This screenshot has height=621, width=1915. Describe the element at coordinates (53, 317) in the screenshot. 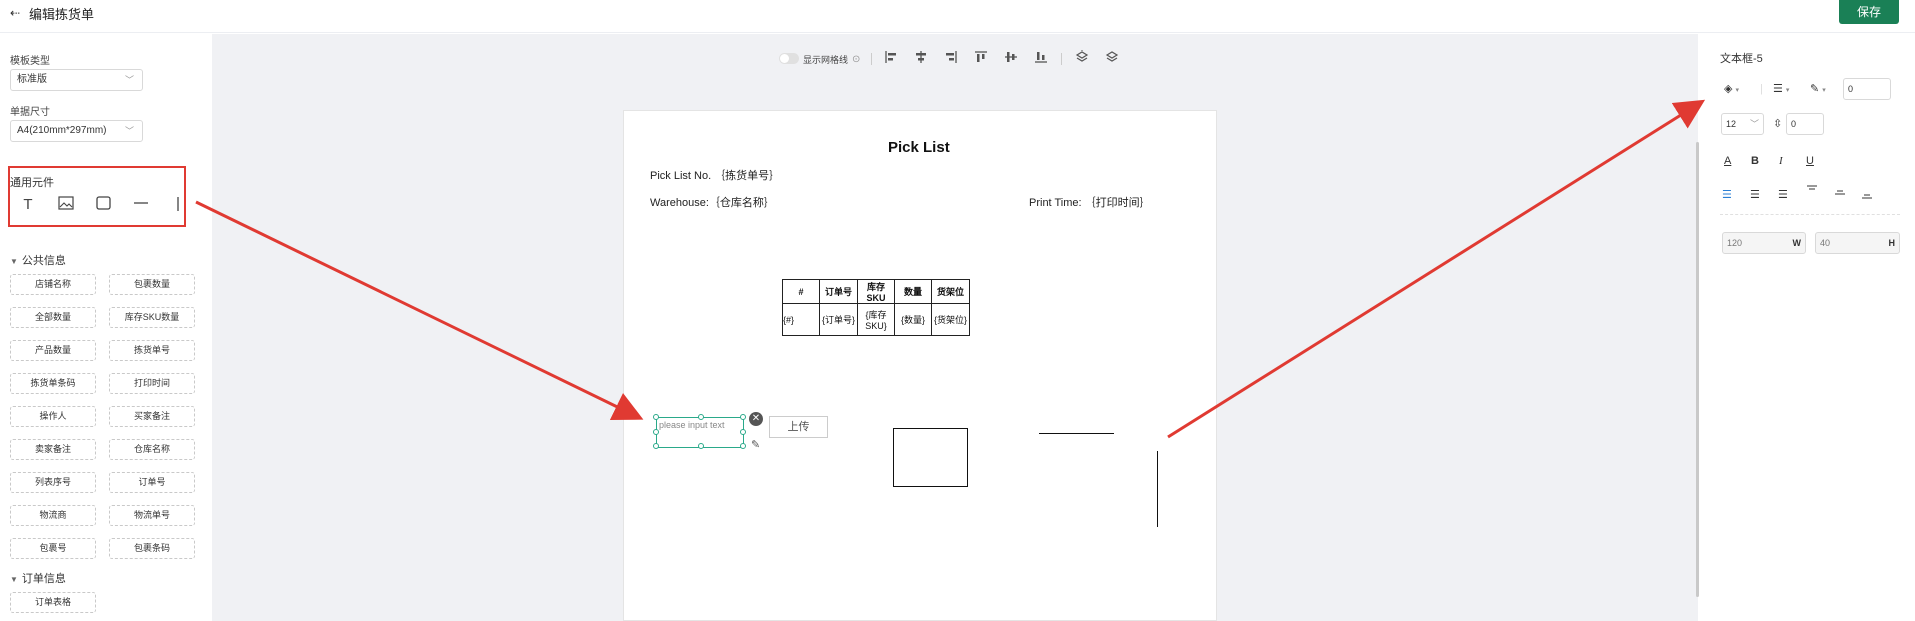

I see `public-info-chip: 全部数量` at that location.